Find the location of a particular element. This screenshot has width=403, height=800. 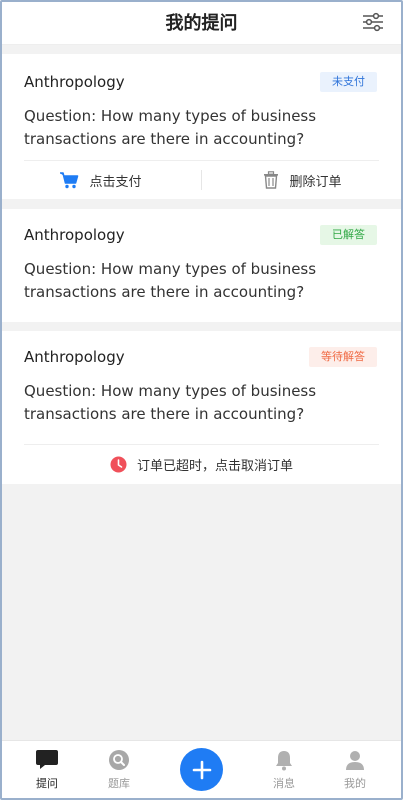

tab-messages: 消息 is located at coordinates (284, 770).